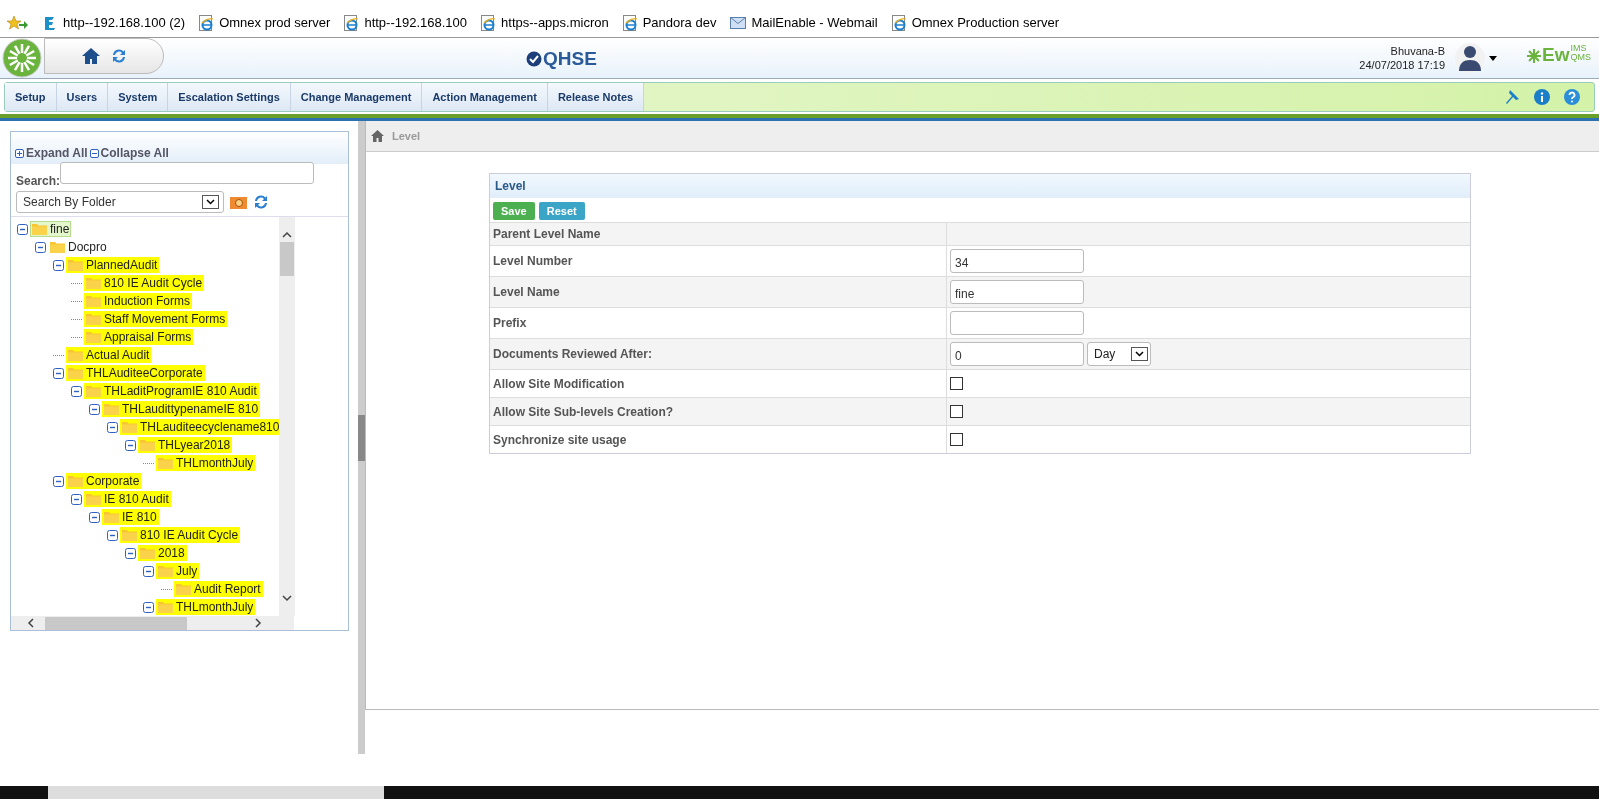 Image resolution: width=1599 pixels, height=799 pixels. I want to click on bookmark-link: http--192.168.100, so click(406, 22).